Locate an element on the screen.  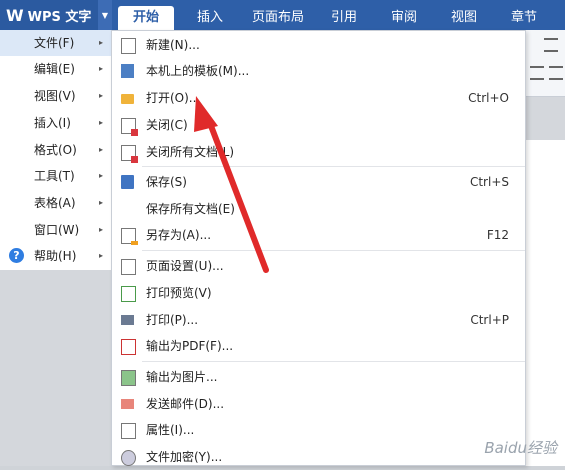
annotation-arrow-icon is located at coordinates (231, 184).